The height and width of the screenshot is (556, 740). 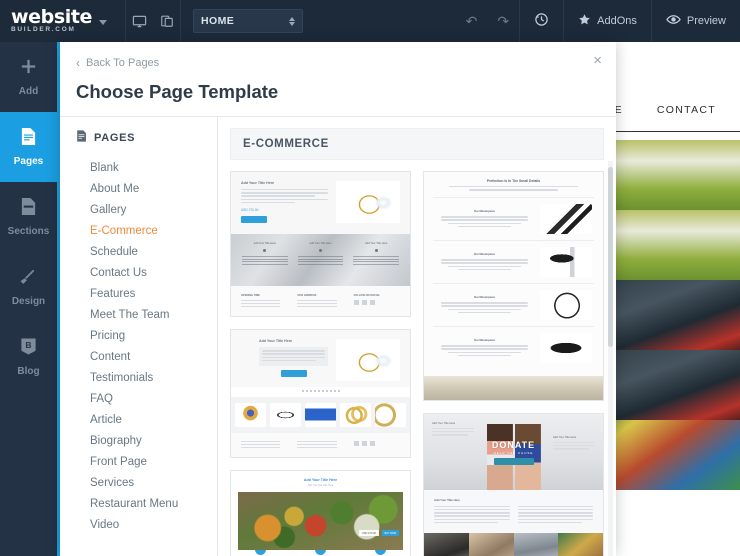 What do you see at coordinates (447, 499) in the screenshot?
I see `body-title: Add Your Title Here` at bounding box center [447, 499].